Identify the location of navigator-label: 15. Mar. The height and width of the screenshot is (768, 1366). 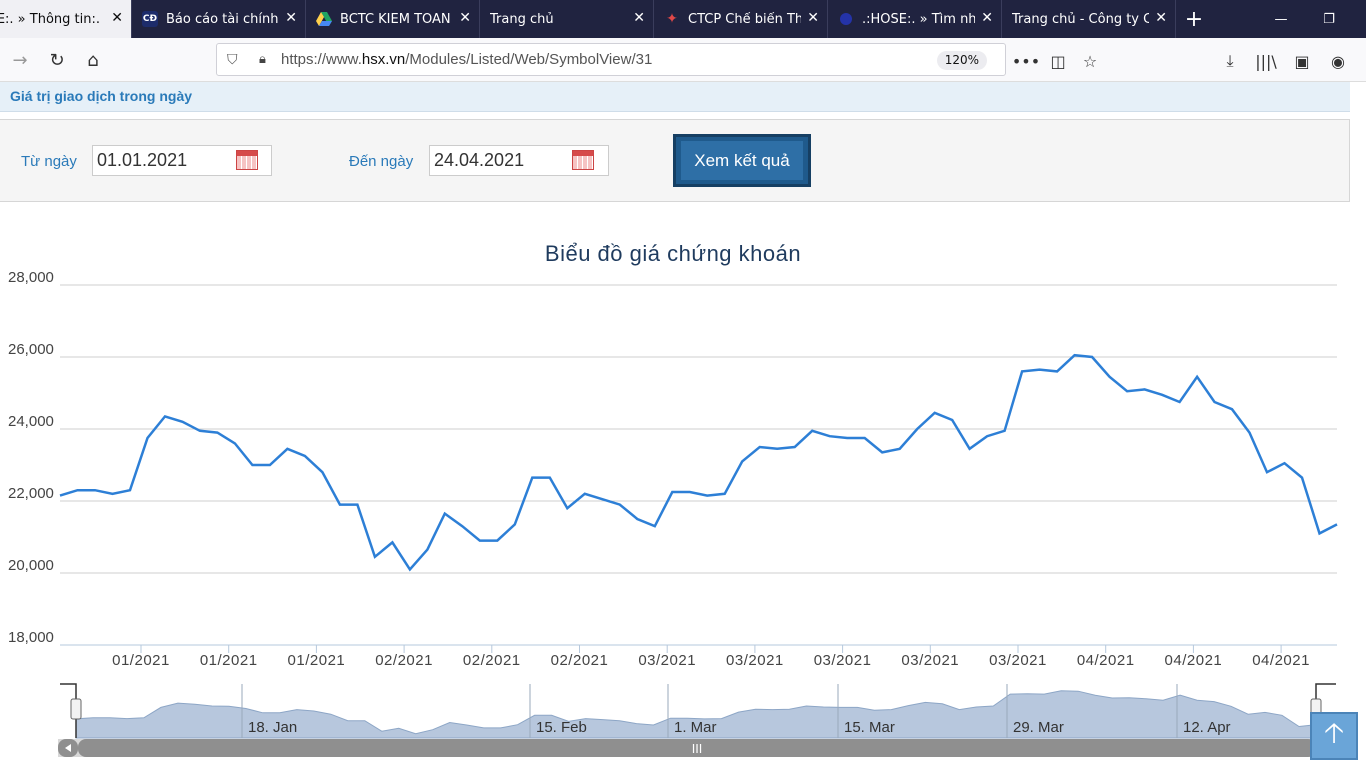
(869, 727).